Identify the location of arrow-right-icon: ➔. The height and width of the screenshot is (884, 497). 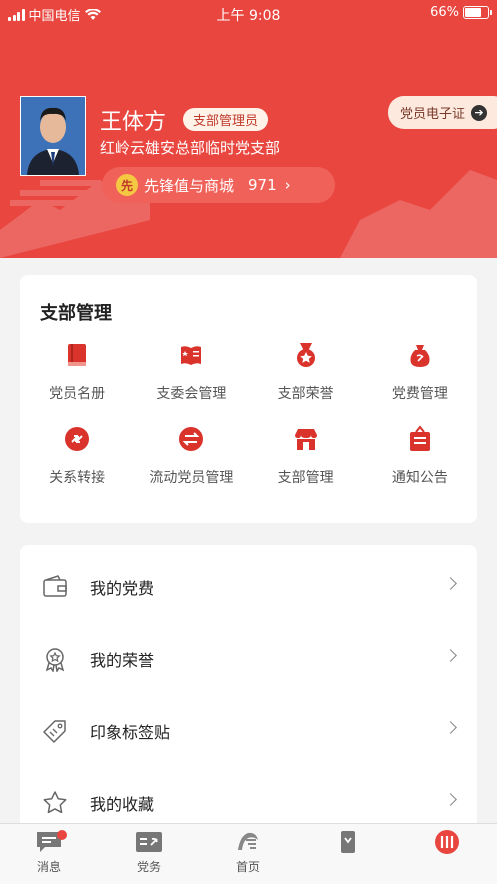
(479, 112).